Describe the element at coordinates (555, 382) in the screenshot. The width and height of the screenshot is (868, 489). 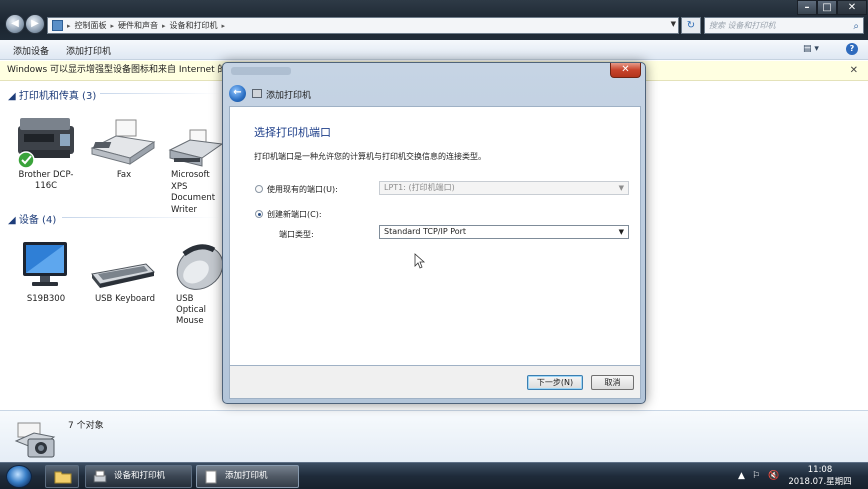
I see `next-button: 下一步(N)` at that location.